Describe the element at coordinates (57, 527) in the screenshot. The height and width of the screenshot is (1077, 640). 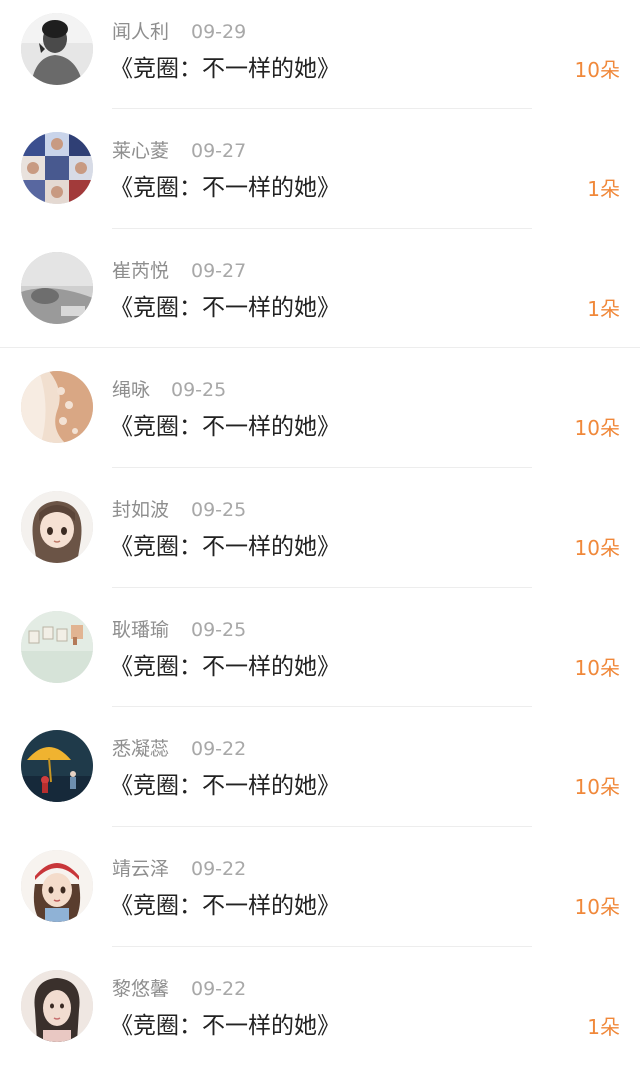
I see `anime-girl-avatar` at that location.